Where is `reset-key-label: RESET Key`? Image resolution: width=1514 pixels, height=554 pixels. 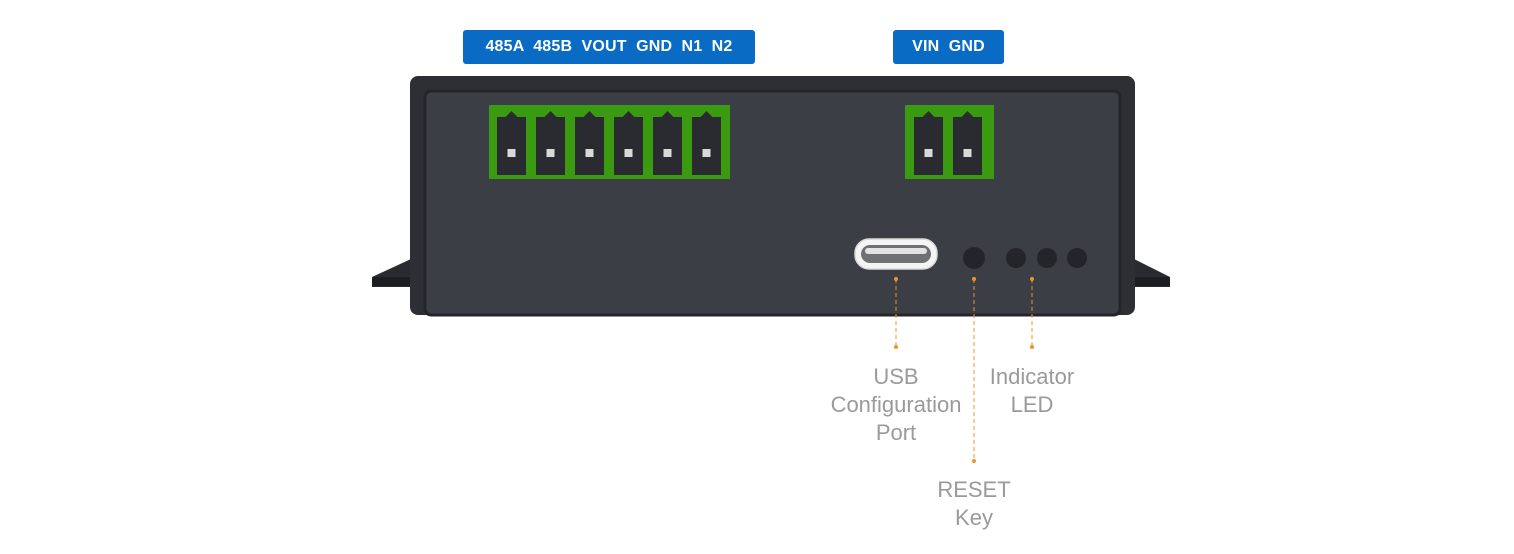
reset-key-label: RESET Key is located at coordinates (974, 503).